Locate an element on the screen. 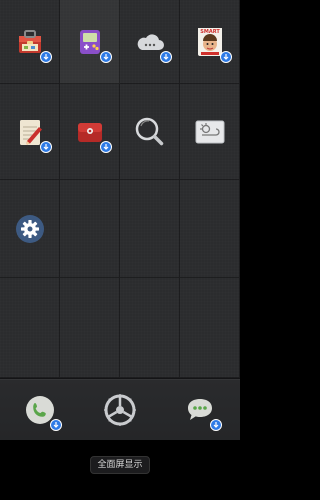  app-notepad is located at coordinates (30, 132).